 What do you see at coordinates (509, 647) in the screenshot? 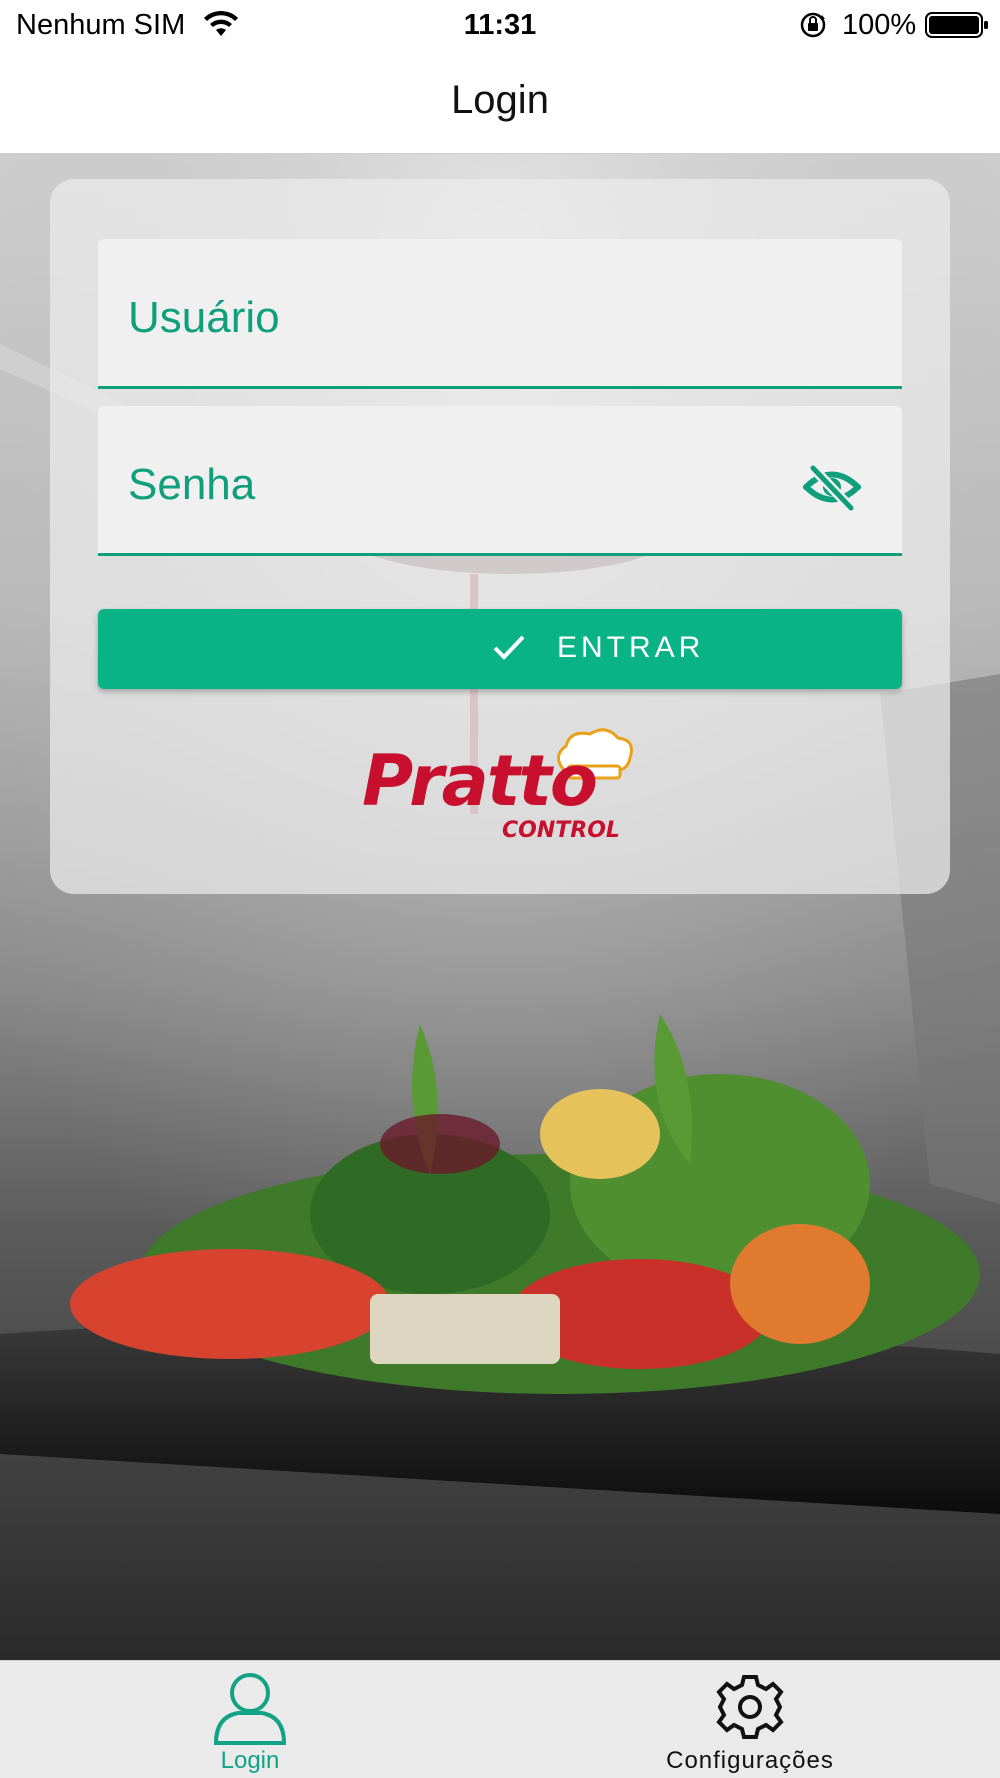
I see `check-icon` at bounding box center [509, 647].